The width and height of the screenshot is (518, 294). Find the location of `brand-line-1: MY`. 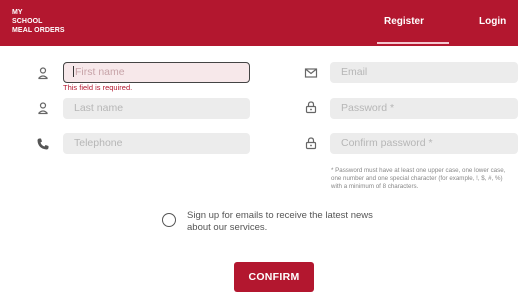

brand-line-1: MY is located at coordinates (17, 12).